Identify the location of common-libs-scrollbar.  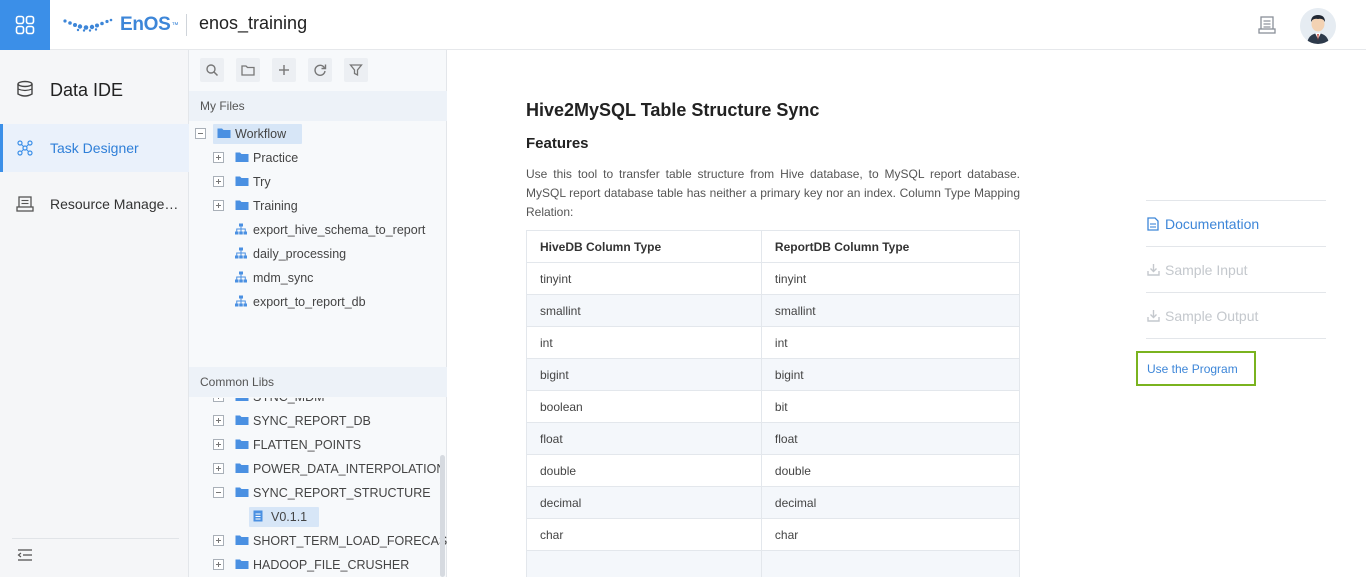
(442, 516).